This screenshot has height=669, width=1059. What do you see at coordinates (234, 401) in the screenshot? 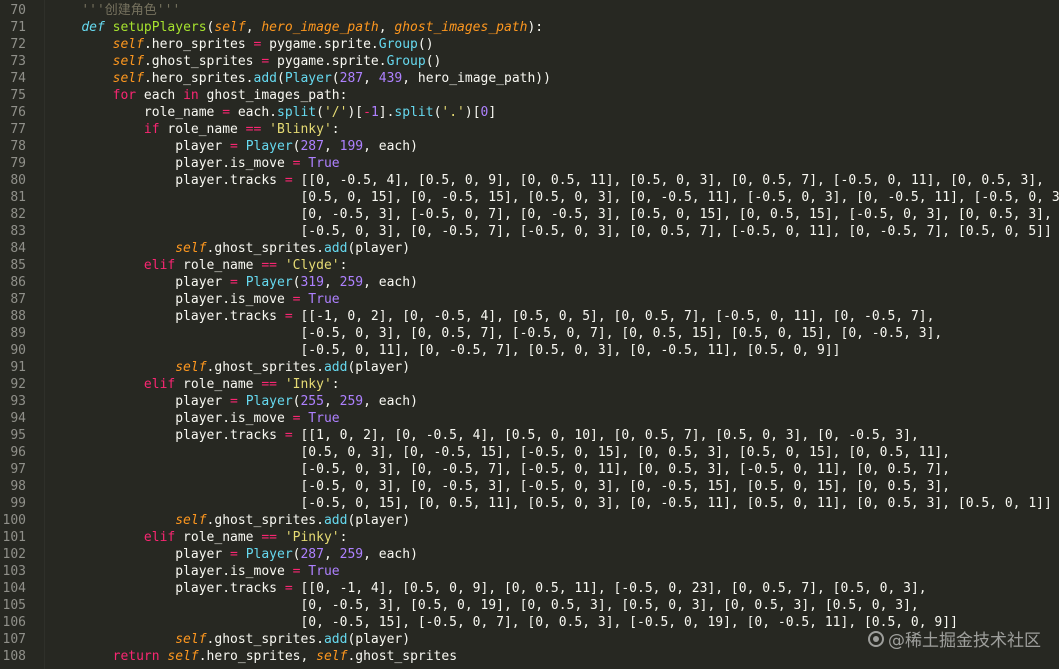
I see `line-code: player = Player(255, 259, each)` at bounding box center [234, 401].